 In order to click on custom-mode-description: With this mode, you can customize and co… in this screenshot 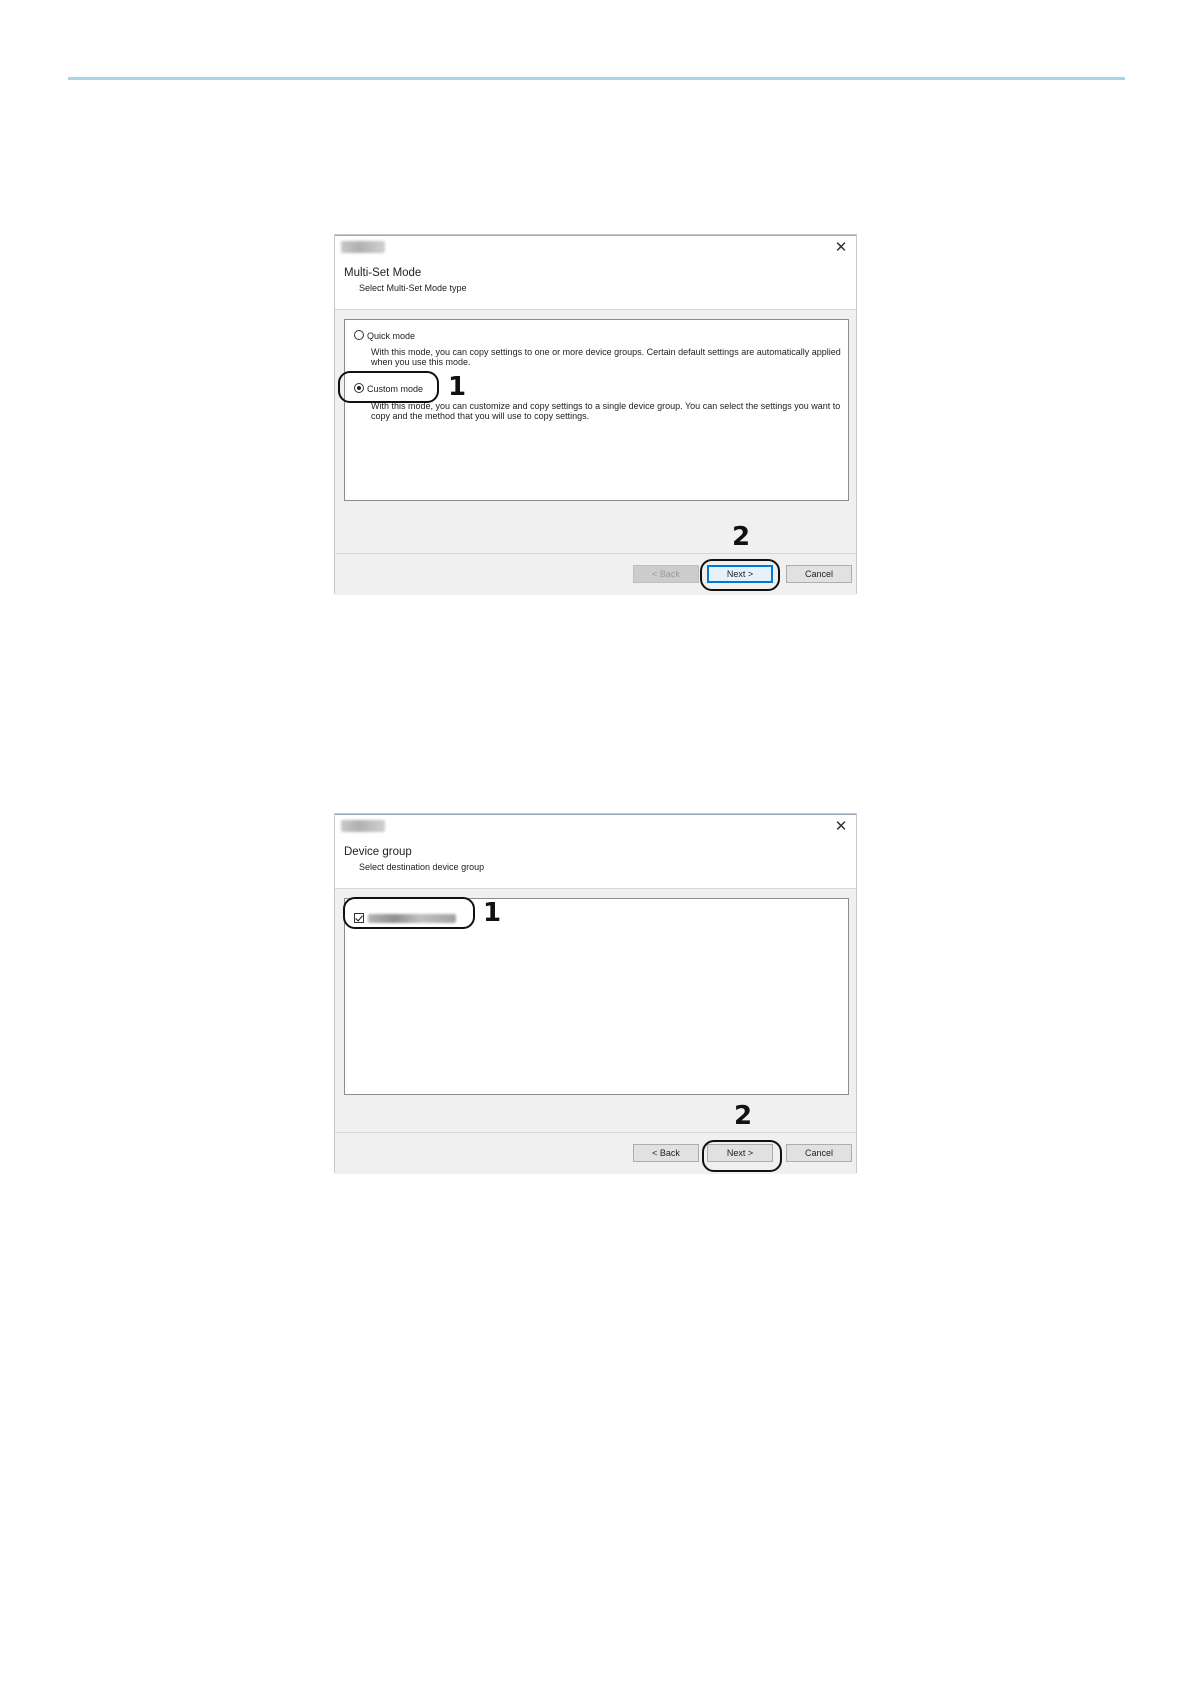, I will do `click(606, 411)`.